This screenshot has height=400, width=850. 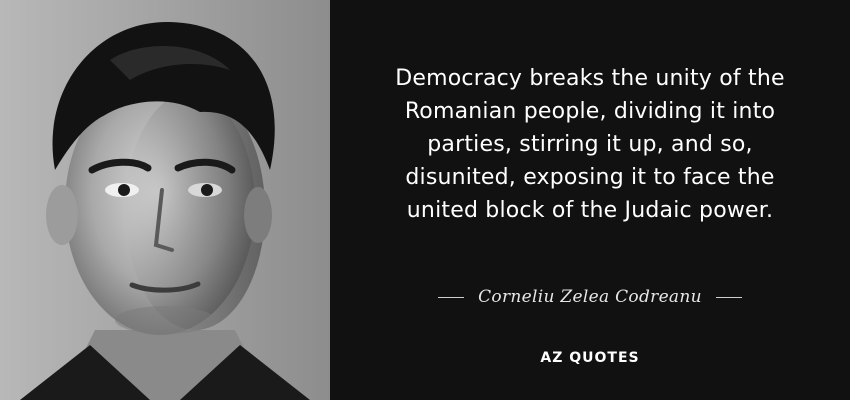 I want to click on right-divider, so click(x=728, y=297).